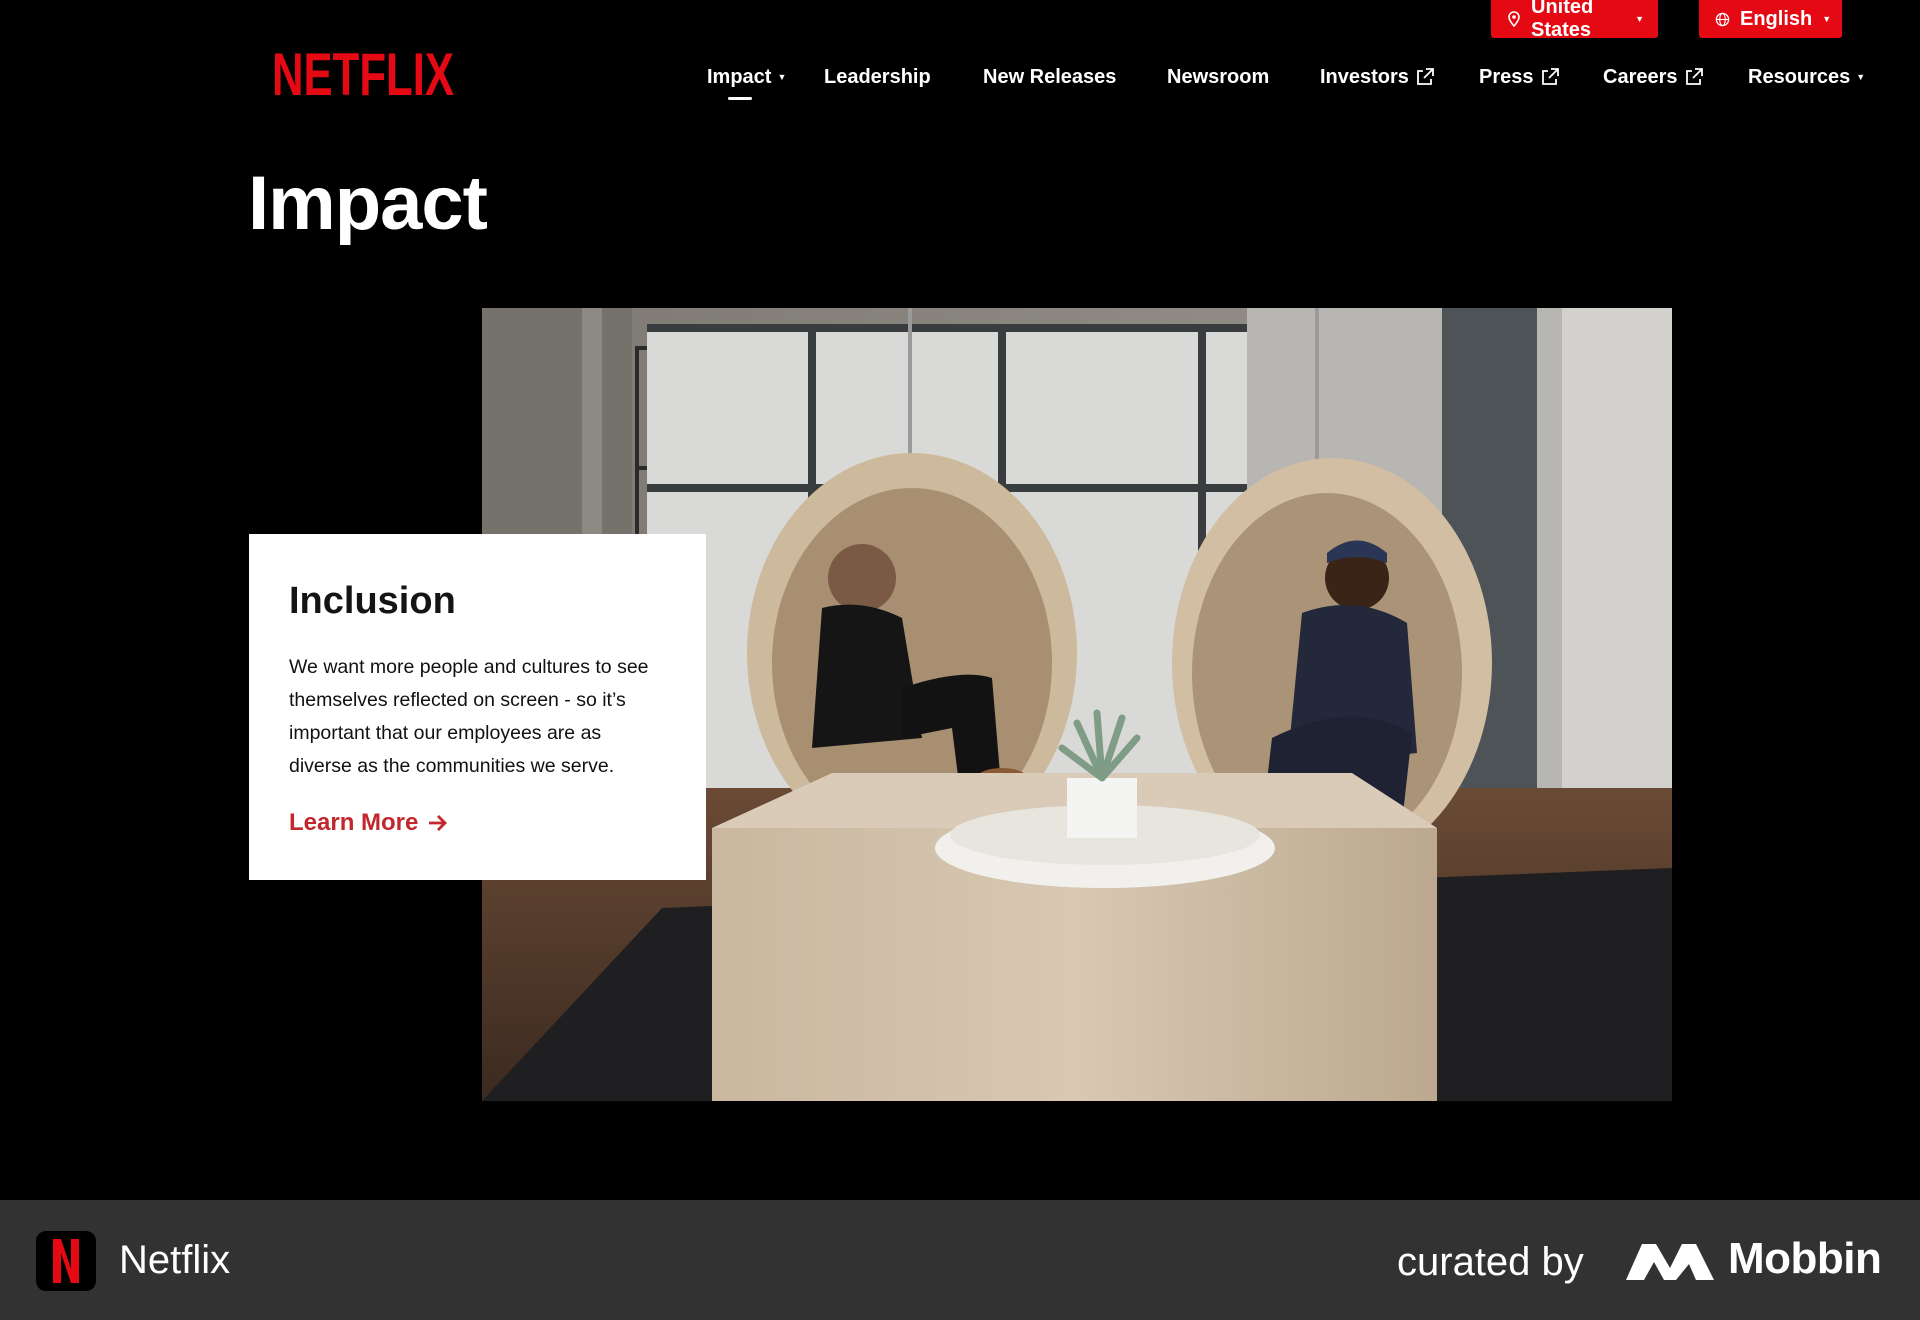  Describe the element at coordinates (1799, 76) in the screenshot. I see `nav-label: Resources` at that location.